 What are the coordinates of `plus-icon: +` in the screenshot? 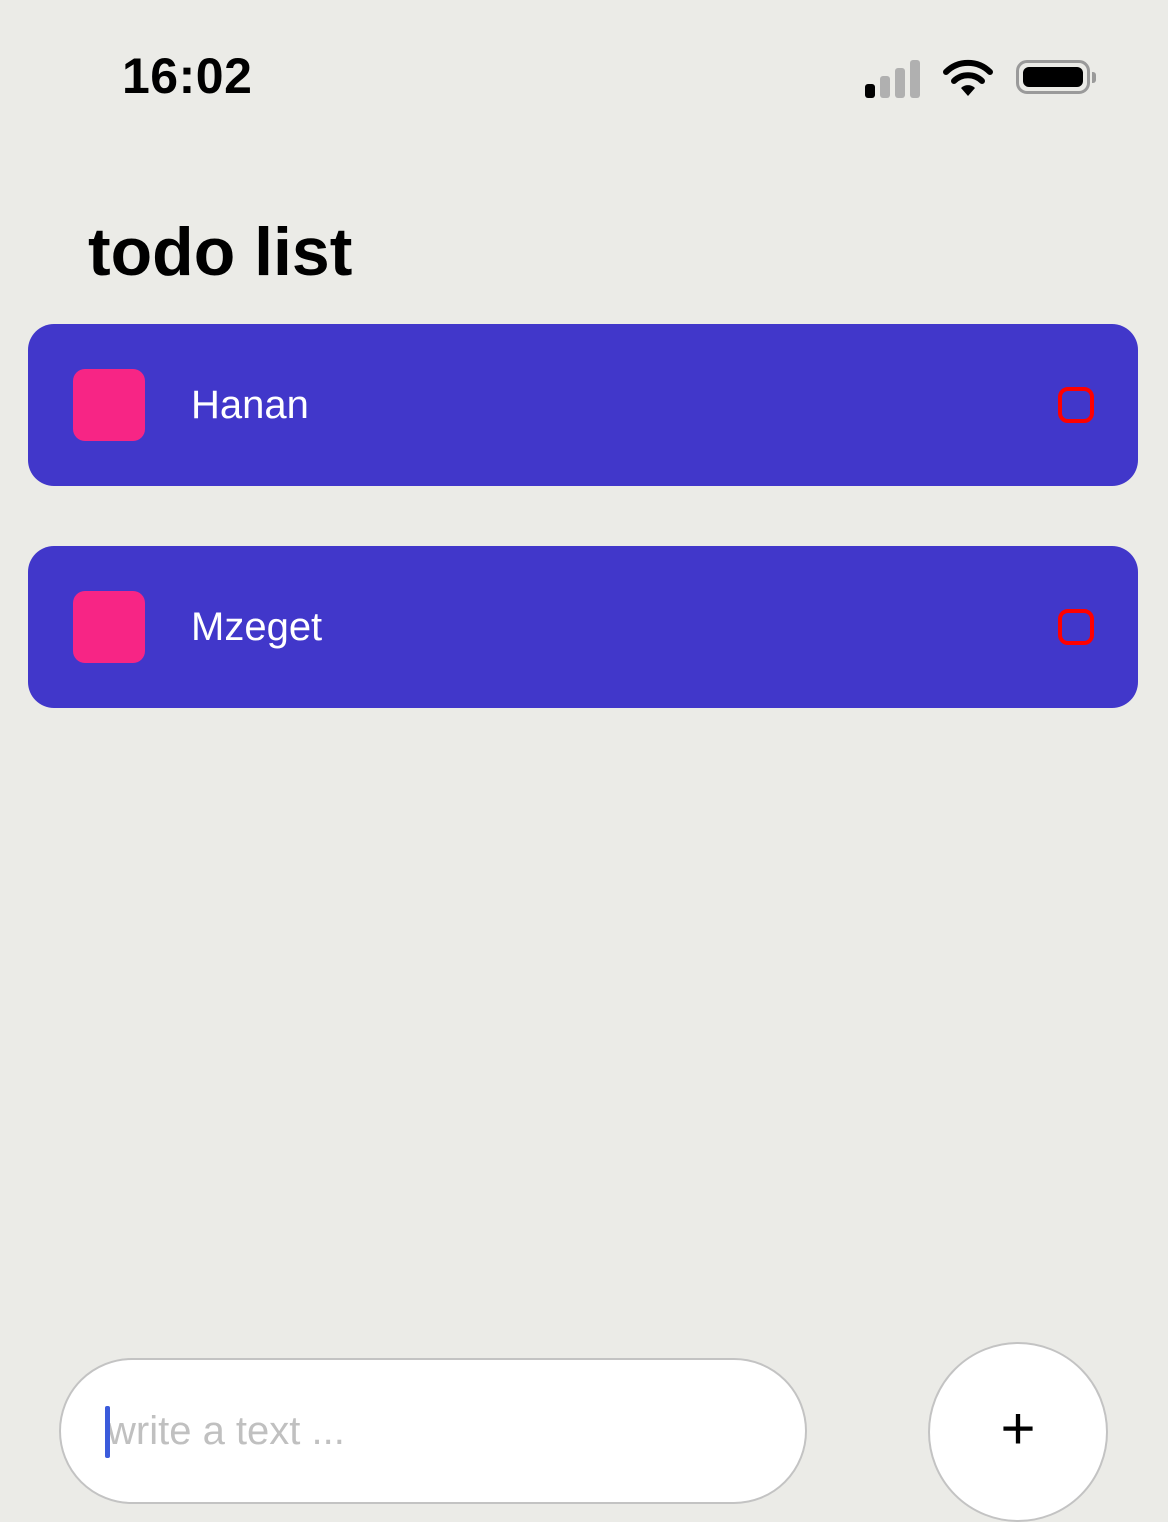 It's located at (1018, 1428).